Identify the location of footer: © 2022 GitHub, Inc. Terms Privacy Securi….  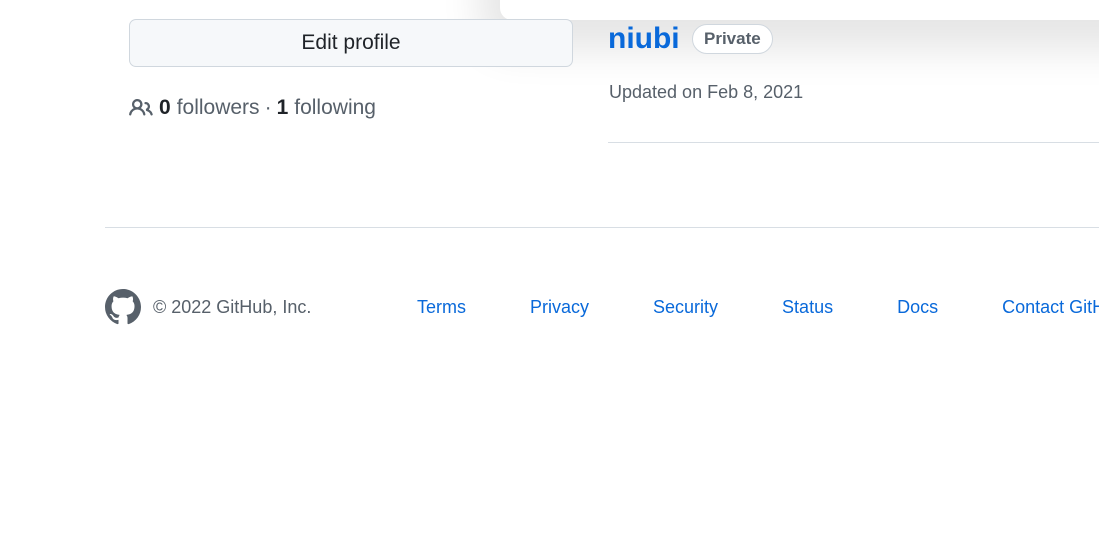
(602, 307).